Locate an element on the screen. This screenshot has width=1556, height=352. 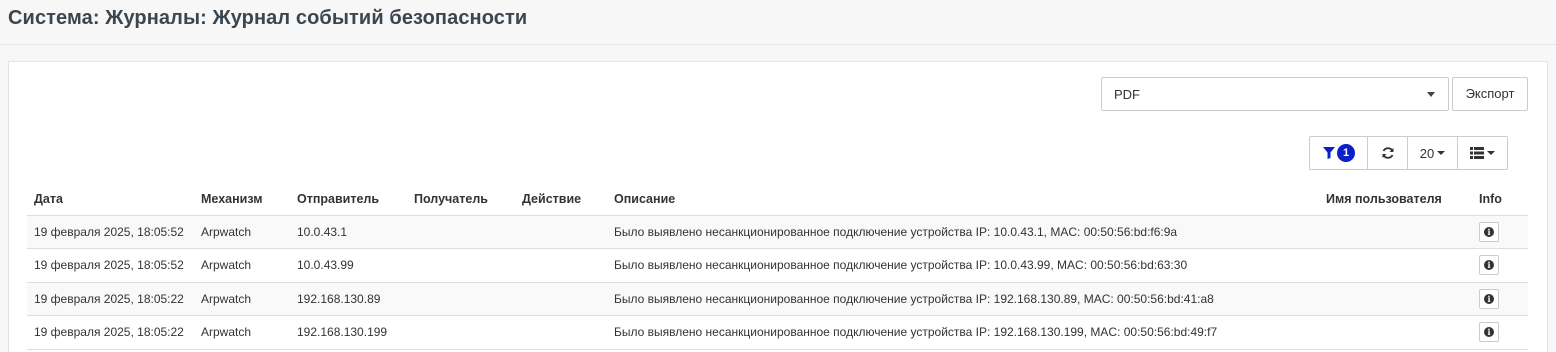
cell-sender: 192.168.130.89 is located at coordinates (348, 299).